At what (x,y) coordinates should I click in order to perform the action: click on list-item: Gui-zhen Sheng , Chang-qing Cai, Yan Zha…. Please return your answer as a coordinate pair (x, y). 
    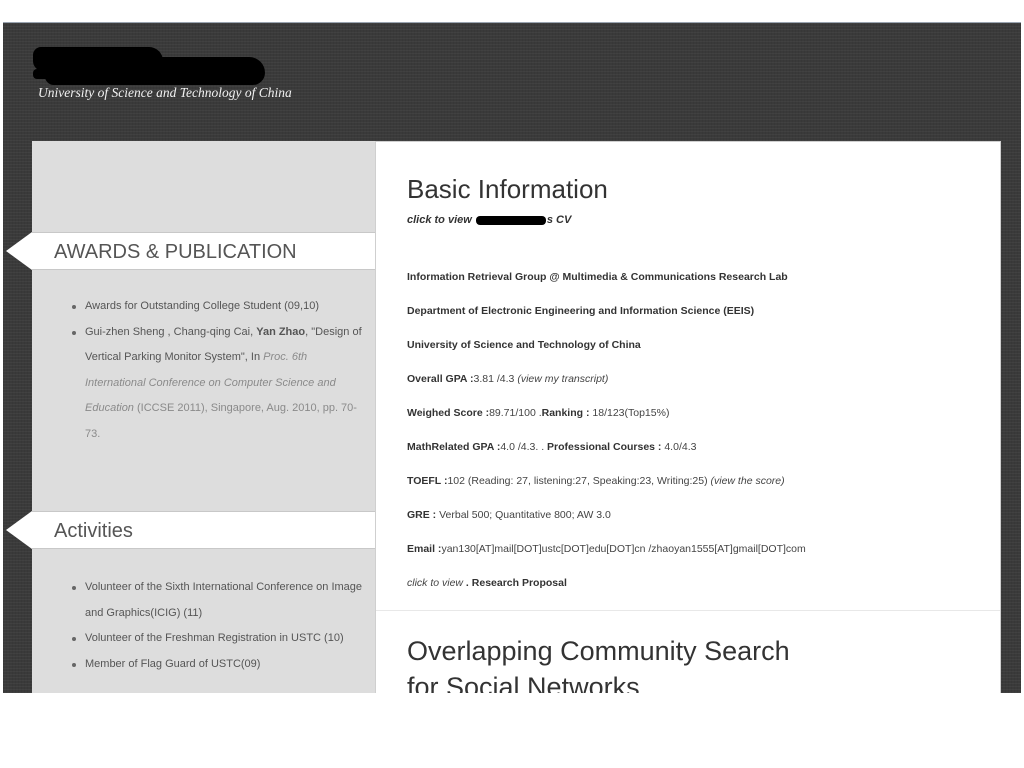
    Looking at the image, I should click on (217, 384).